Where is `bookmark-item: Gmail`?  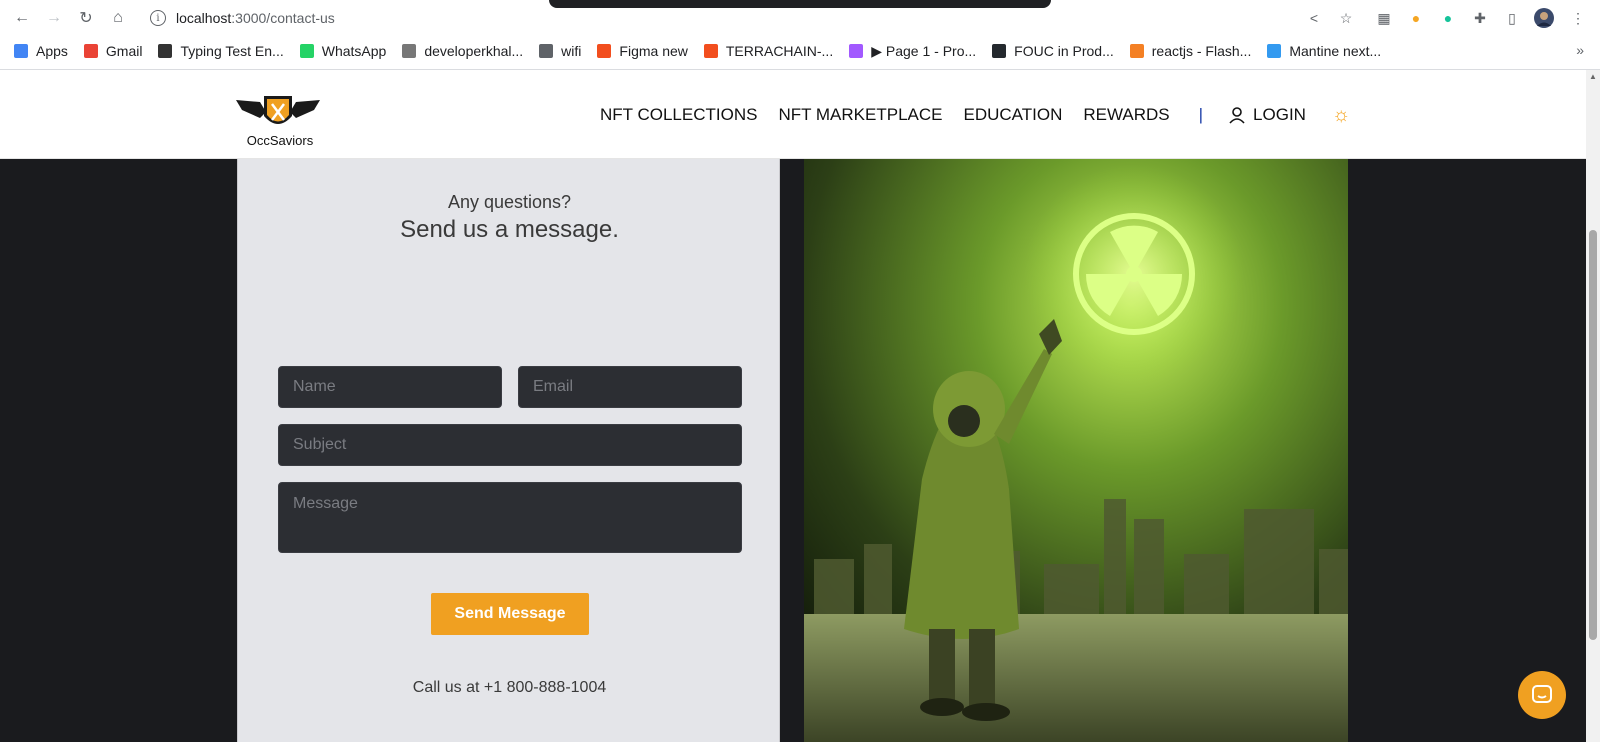
bookmark-item: Gmail is located at coordinates (113, 51).